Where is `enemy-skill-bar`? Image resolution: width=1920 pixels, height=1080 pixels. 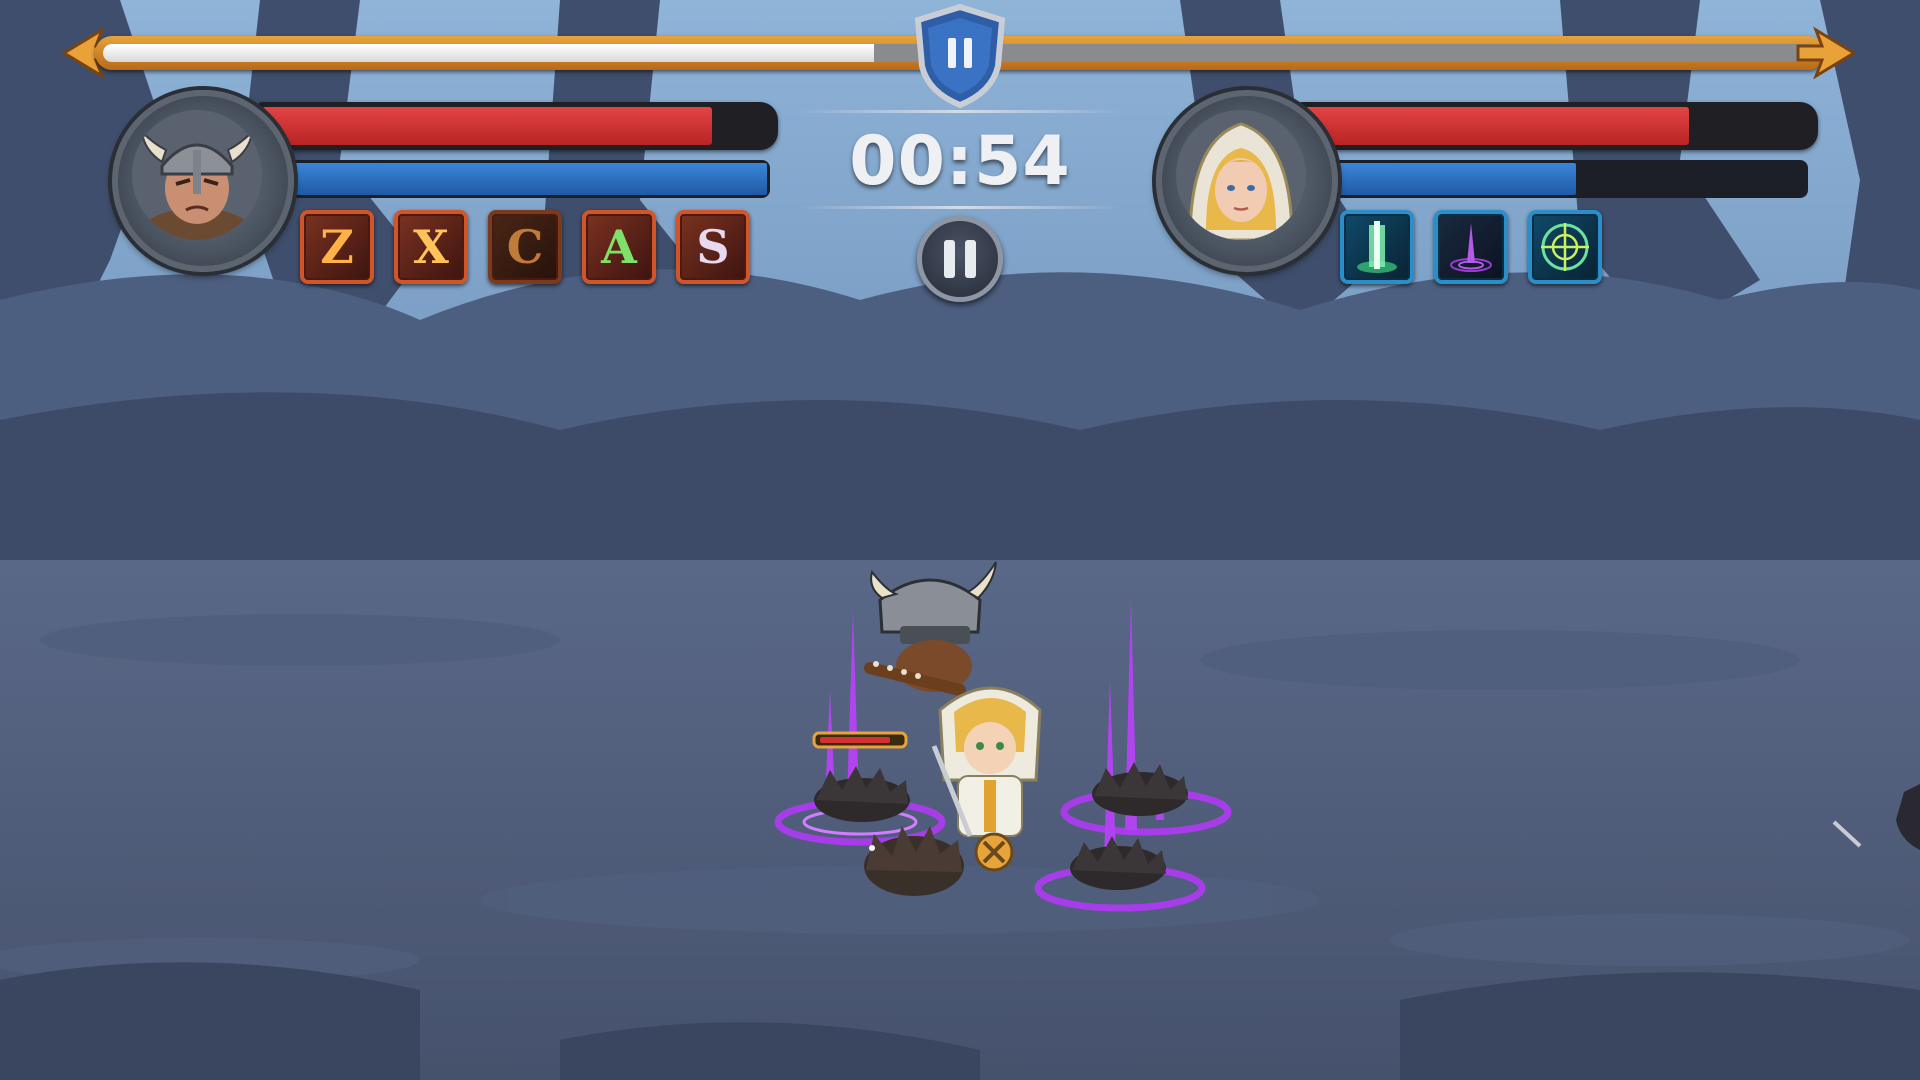 enemy-skill-bar is located at coordinates (1471, 247).